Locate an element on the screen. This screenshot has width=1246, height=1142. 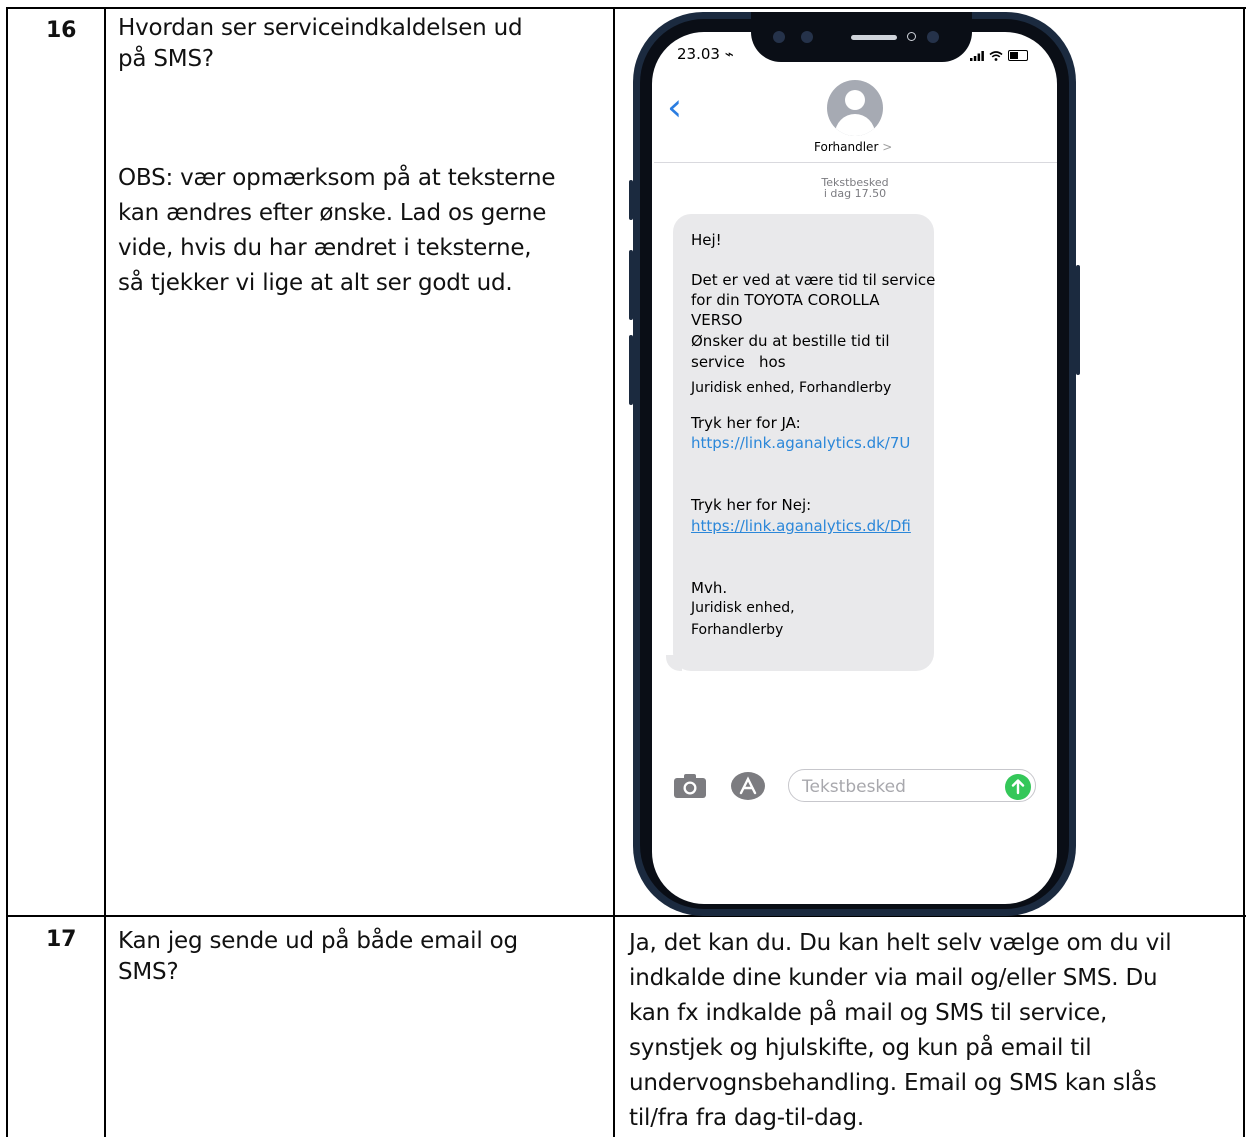
message-meta-time: i dag 17.50 is located at coordinates (855, 193).